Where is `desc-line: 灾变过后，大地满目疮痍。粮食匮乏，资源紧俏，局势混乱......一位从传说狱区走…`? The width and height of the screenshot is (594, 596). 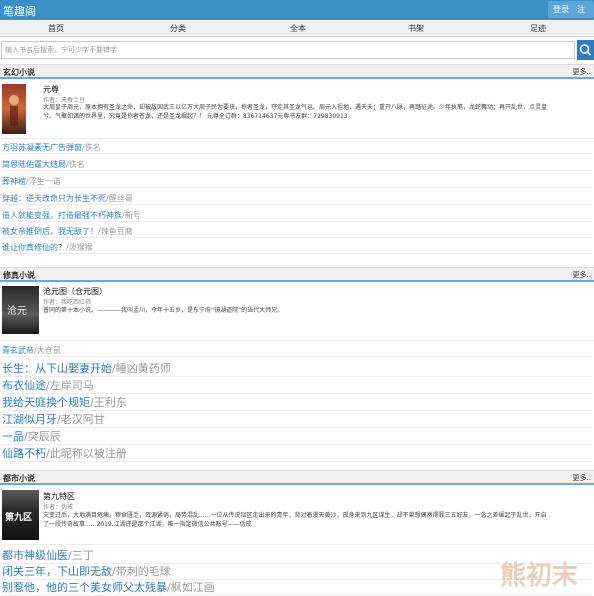
desc-line: 灾变过后，大地满目疮痍。粮食匮乏，资源紧俏，局势混乱......一位从传说狱区走… is located at coordinates (295, 515).